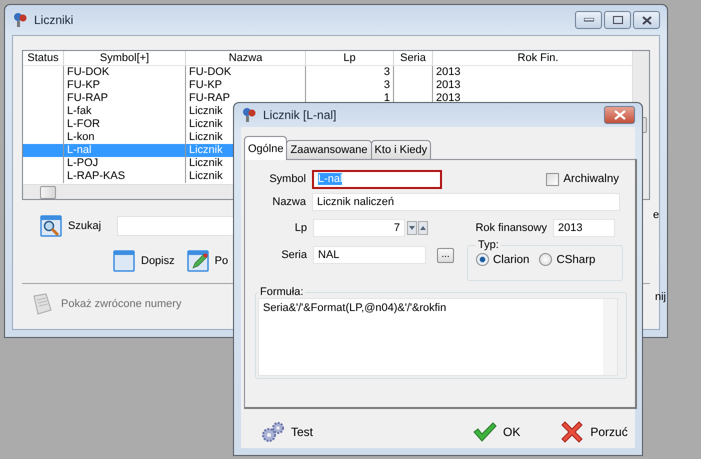 Image resolution: width=701 pixels, height=459 pixels. What do you see at coordinates (301, 228) in the screenshot?
I see `field-label: Lp` at bounding box center [301, 228].